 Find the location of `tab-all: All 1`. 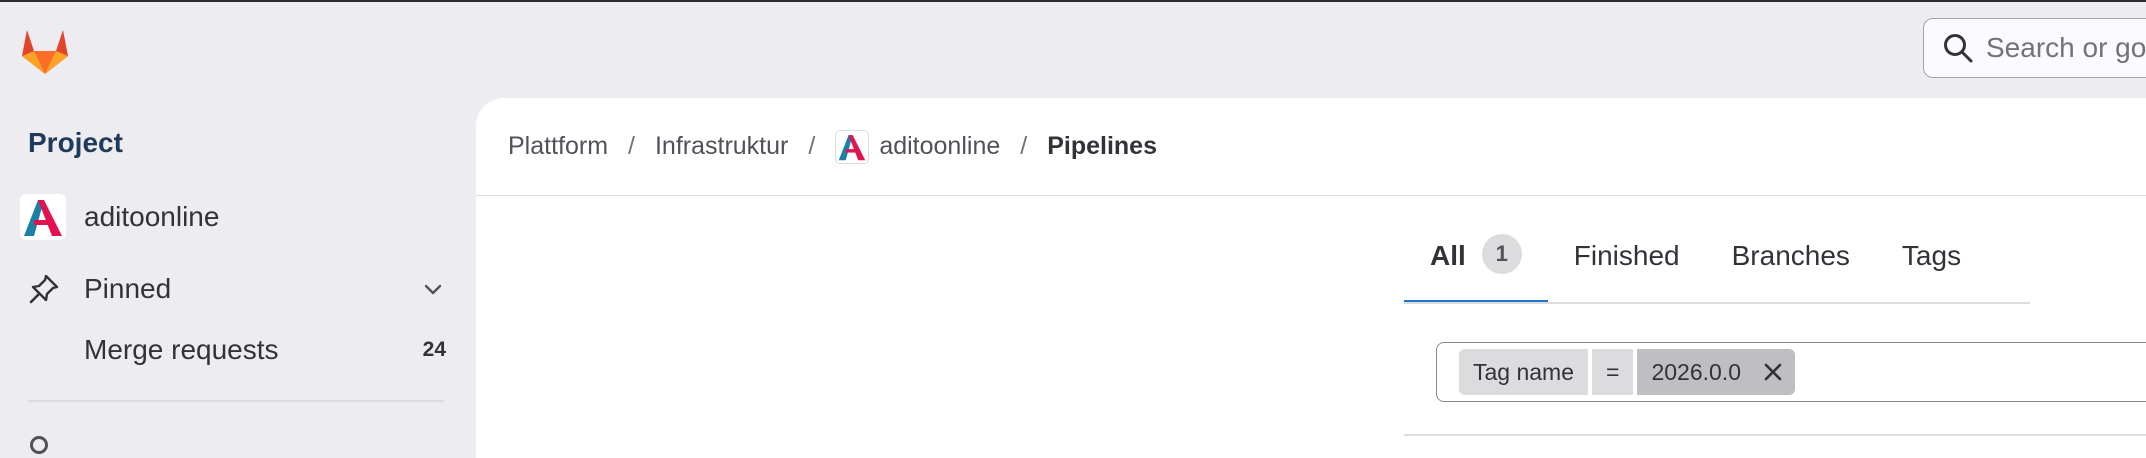

tab-all: All 1 is located at coordinates (1476, 265).